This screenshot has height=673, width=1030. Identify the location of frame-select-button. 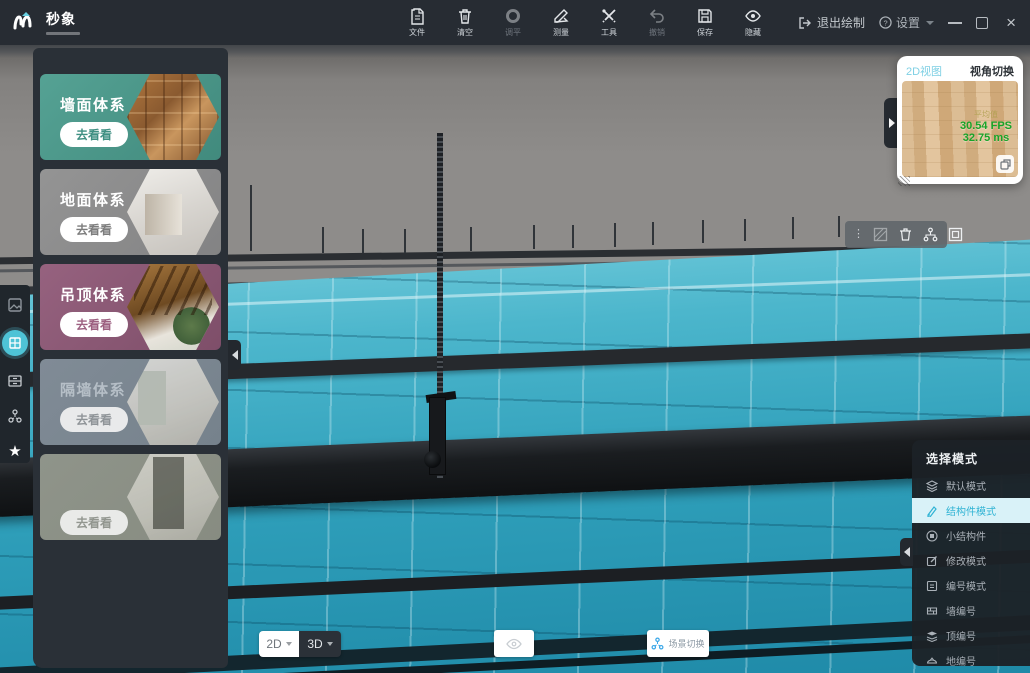
(955, 234).